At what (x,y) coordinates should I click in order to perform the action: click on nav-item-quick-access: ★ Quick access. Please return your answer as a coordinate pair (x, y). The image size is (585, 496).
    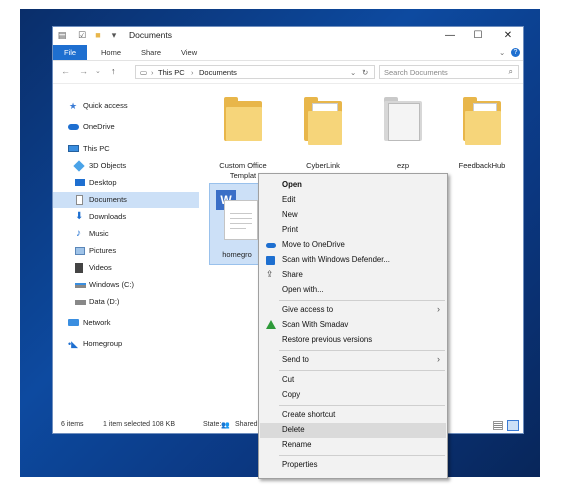
    Looking at the image, I should click on (126, 106).